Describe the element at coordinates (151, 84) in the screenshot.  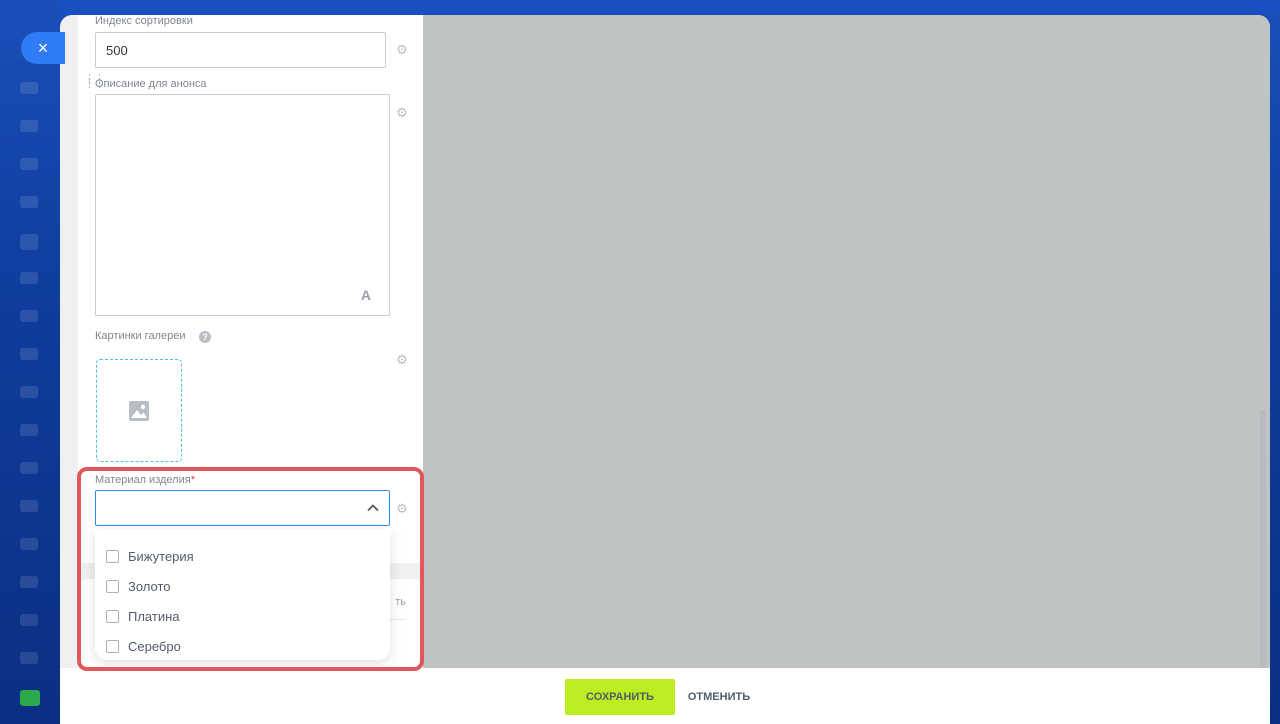
I see `preview-description-label: Описание для анонса` at that location.